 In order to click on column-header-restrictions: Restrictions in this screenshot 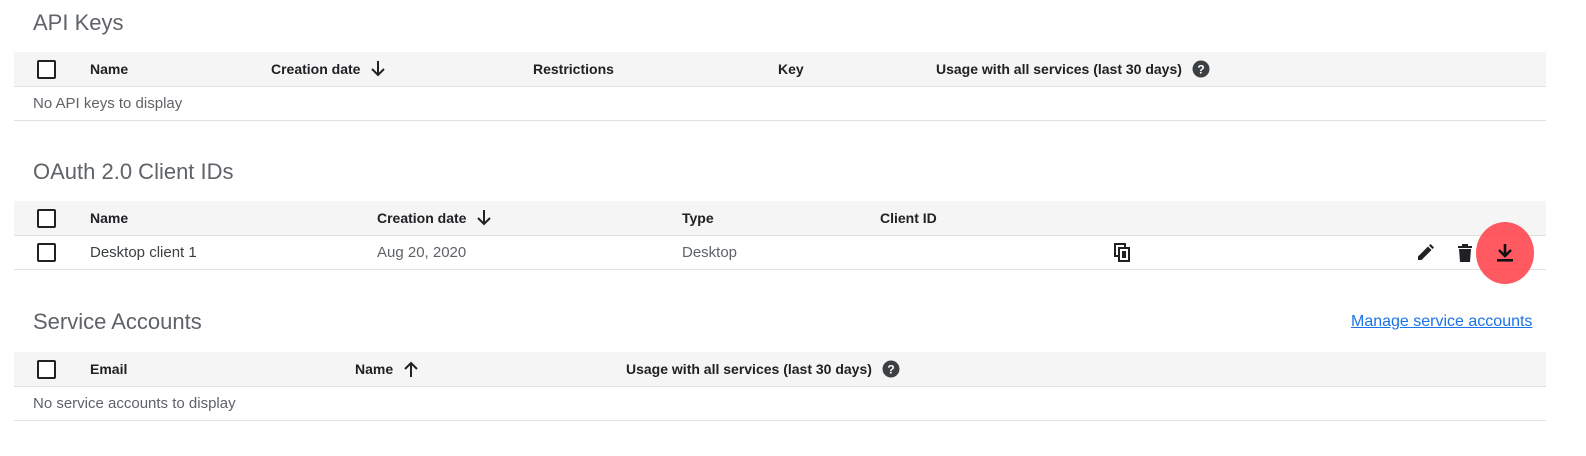, I will do `click(573, 69)`.